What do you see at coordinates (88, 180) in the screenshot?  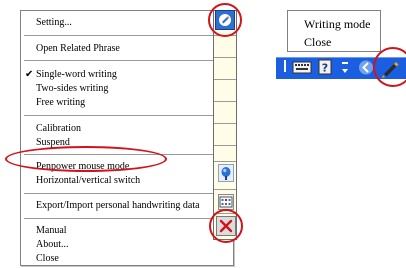 I see `menu-item-label: Horizontal/vertical switch` at bounding box center [88, 180].